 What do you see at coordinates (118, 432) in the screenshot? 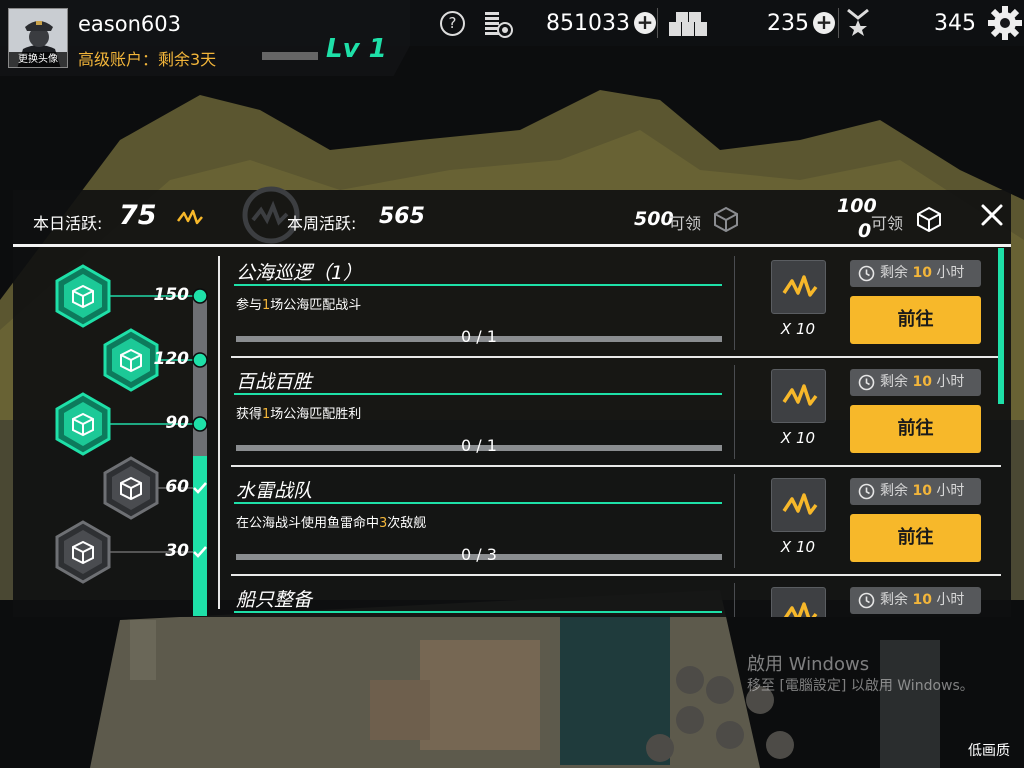
I see `activity-milestone-track: 150 120 90 60 30` at bounding box center [118, 432].